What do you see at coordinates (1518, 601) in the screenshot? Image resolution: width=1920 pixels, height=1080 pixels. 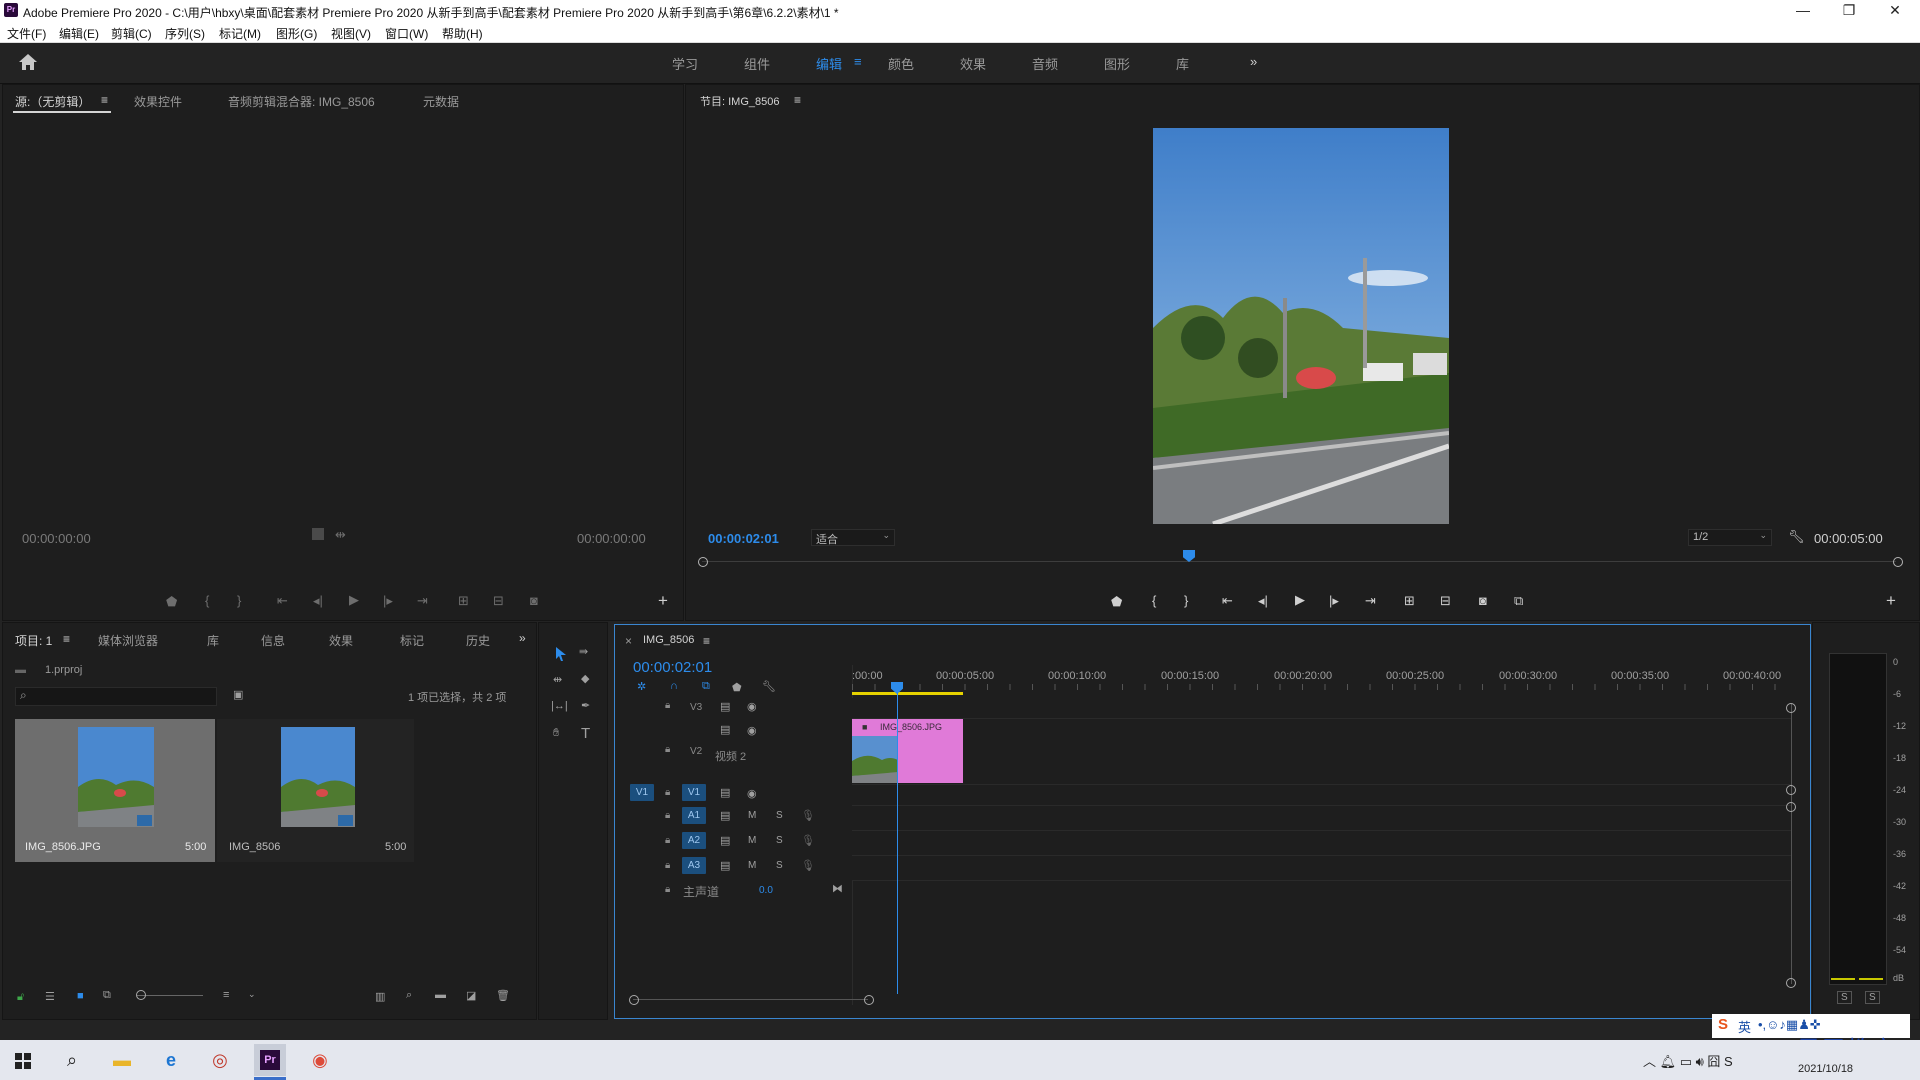 I see `comparison-view-icon: ⧉` at bounding box center [1518, 601].